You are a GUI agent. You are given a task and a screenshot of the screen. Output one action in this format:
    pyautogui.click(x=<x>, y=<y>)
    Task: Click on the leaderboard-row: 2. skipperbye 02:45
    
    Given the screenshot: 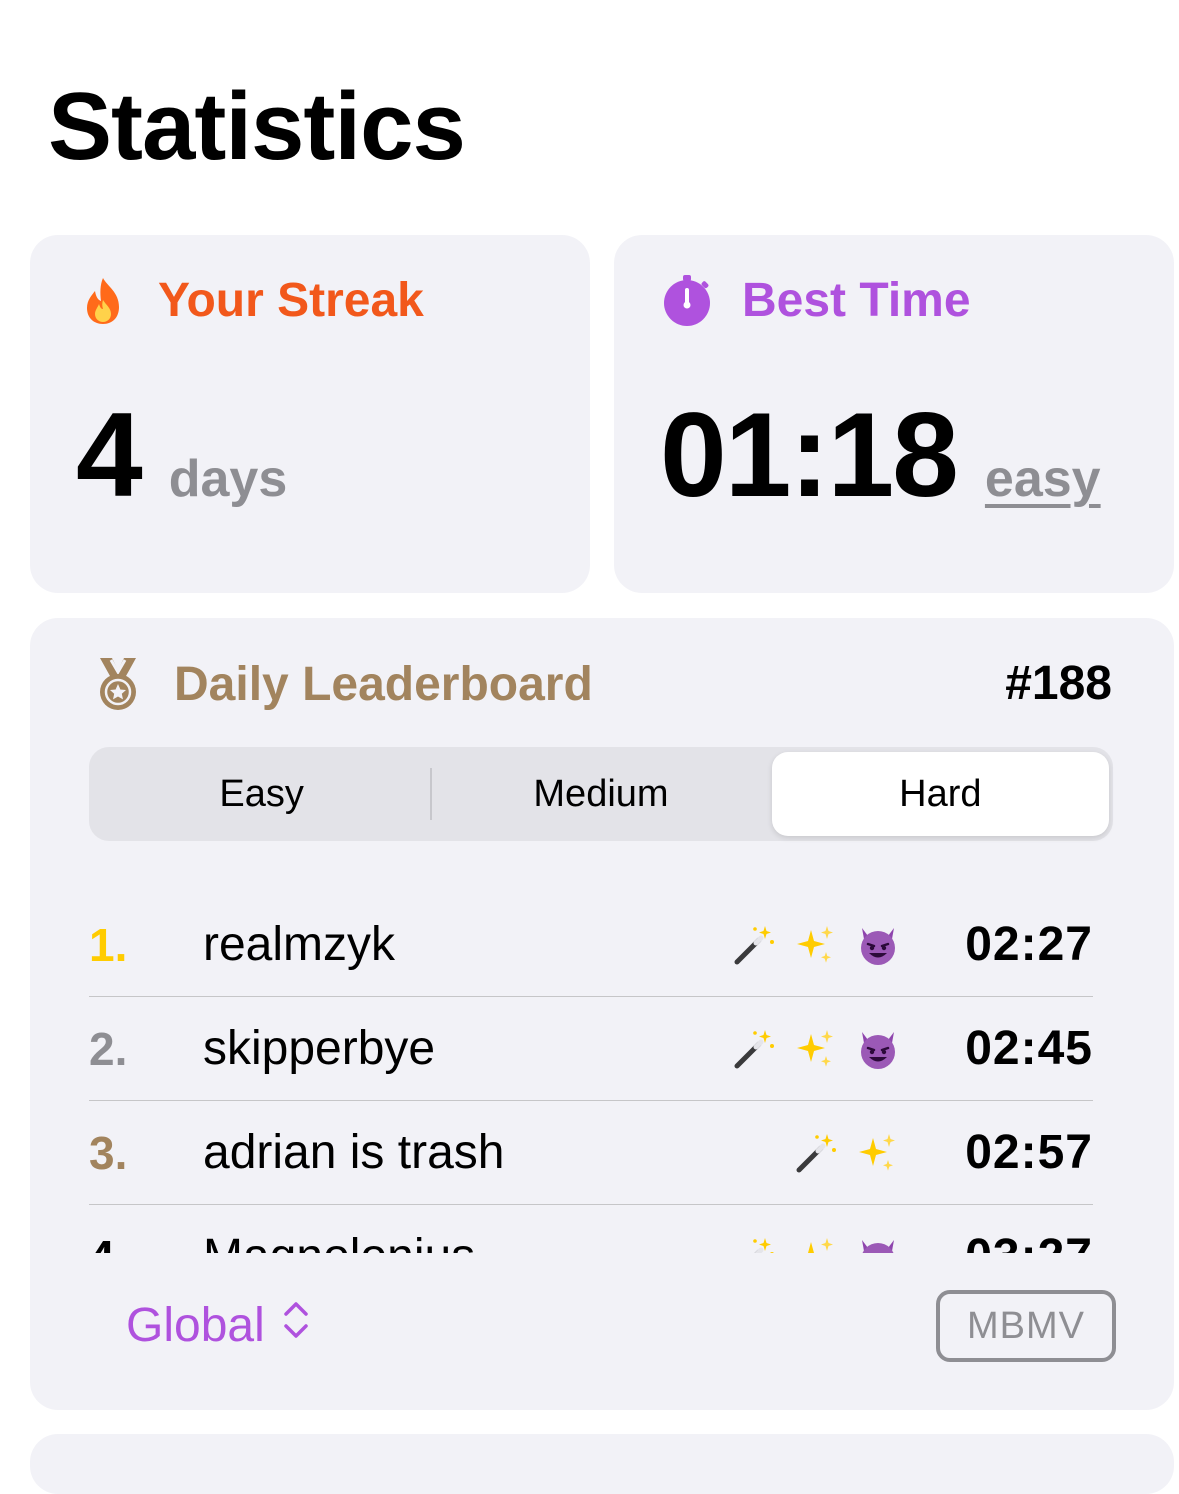 What is the action you would take?
    pyautogui.click(x=591, y=1049)
    